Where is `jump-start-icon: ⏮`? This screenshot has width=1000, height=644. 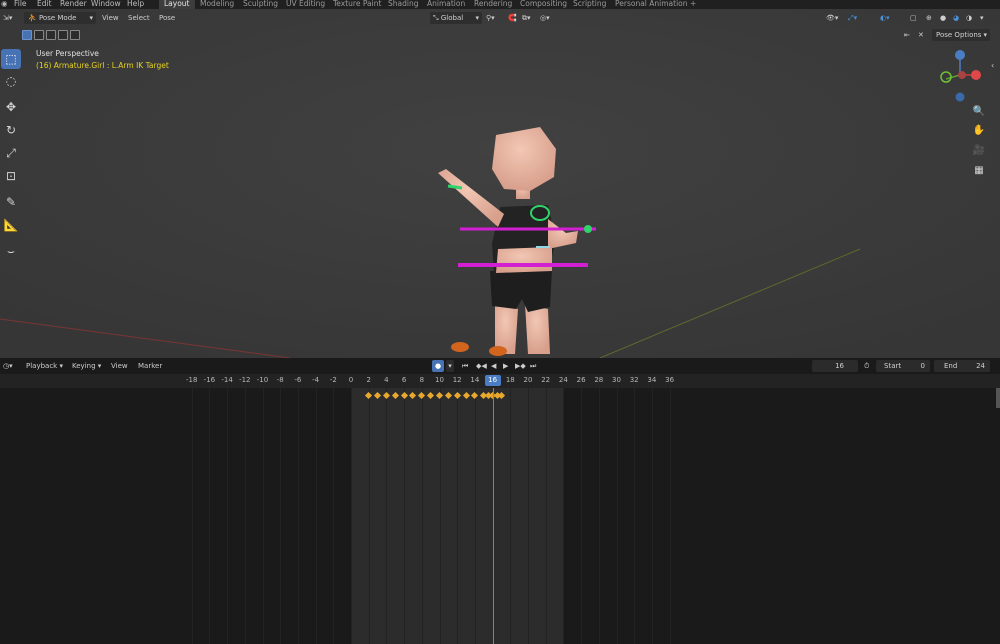
jump-start-icon: ⏮ is located at coordinates (465, 366).